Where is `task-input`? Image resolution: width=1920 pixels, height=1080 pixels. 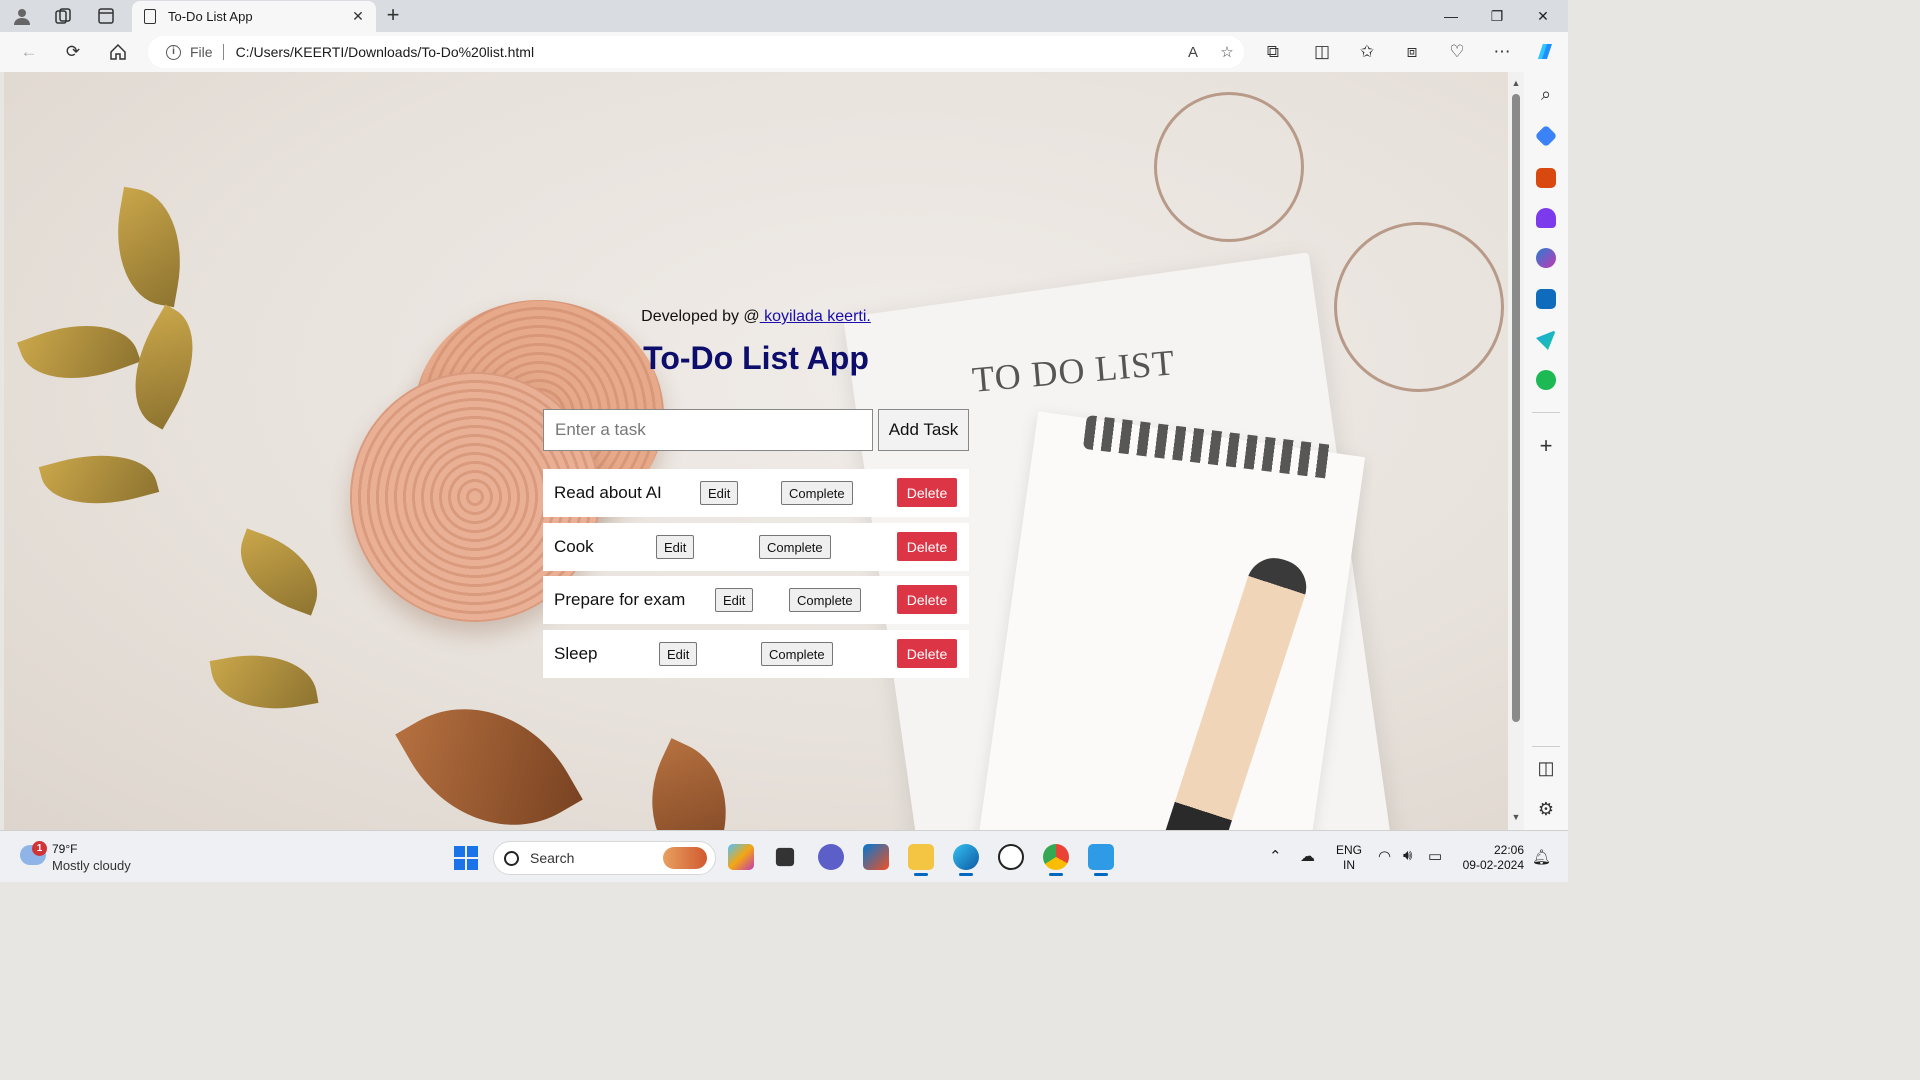 task-input is located at coordinates (708, 430).